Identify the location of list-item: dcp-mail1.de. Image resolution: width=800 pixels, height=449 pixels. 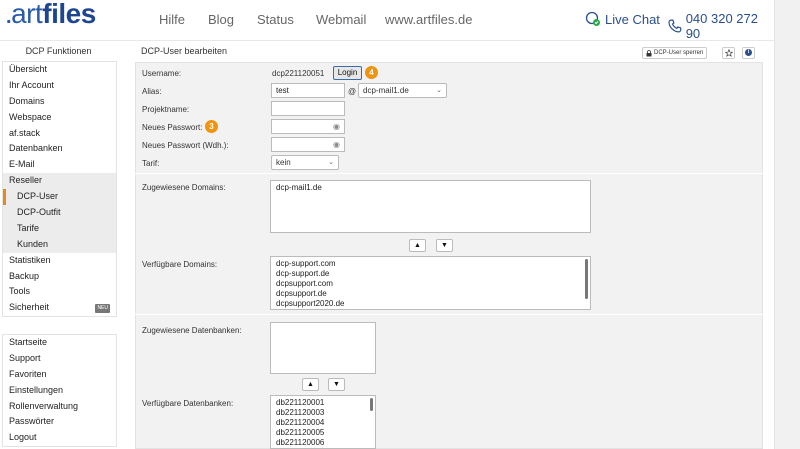
(430, 188).